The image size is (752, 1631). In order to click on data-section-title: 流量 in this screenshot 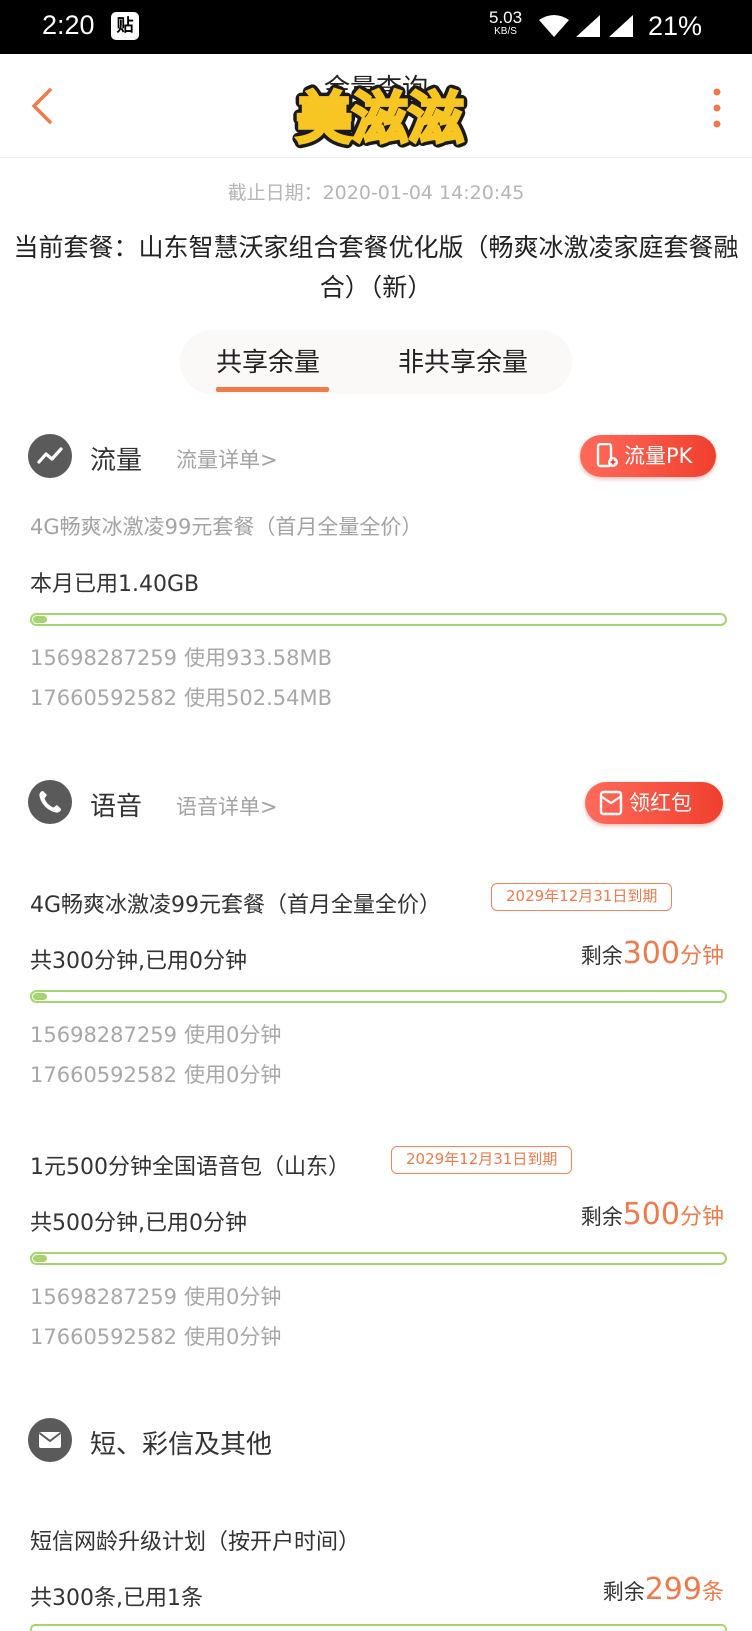, I will do `click(116, 461)`.